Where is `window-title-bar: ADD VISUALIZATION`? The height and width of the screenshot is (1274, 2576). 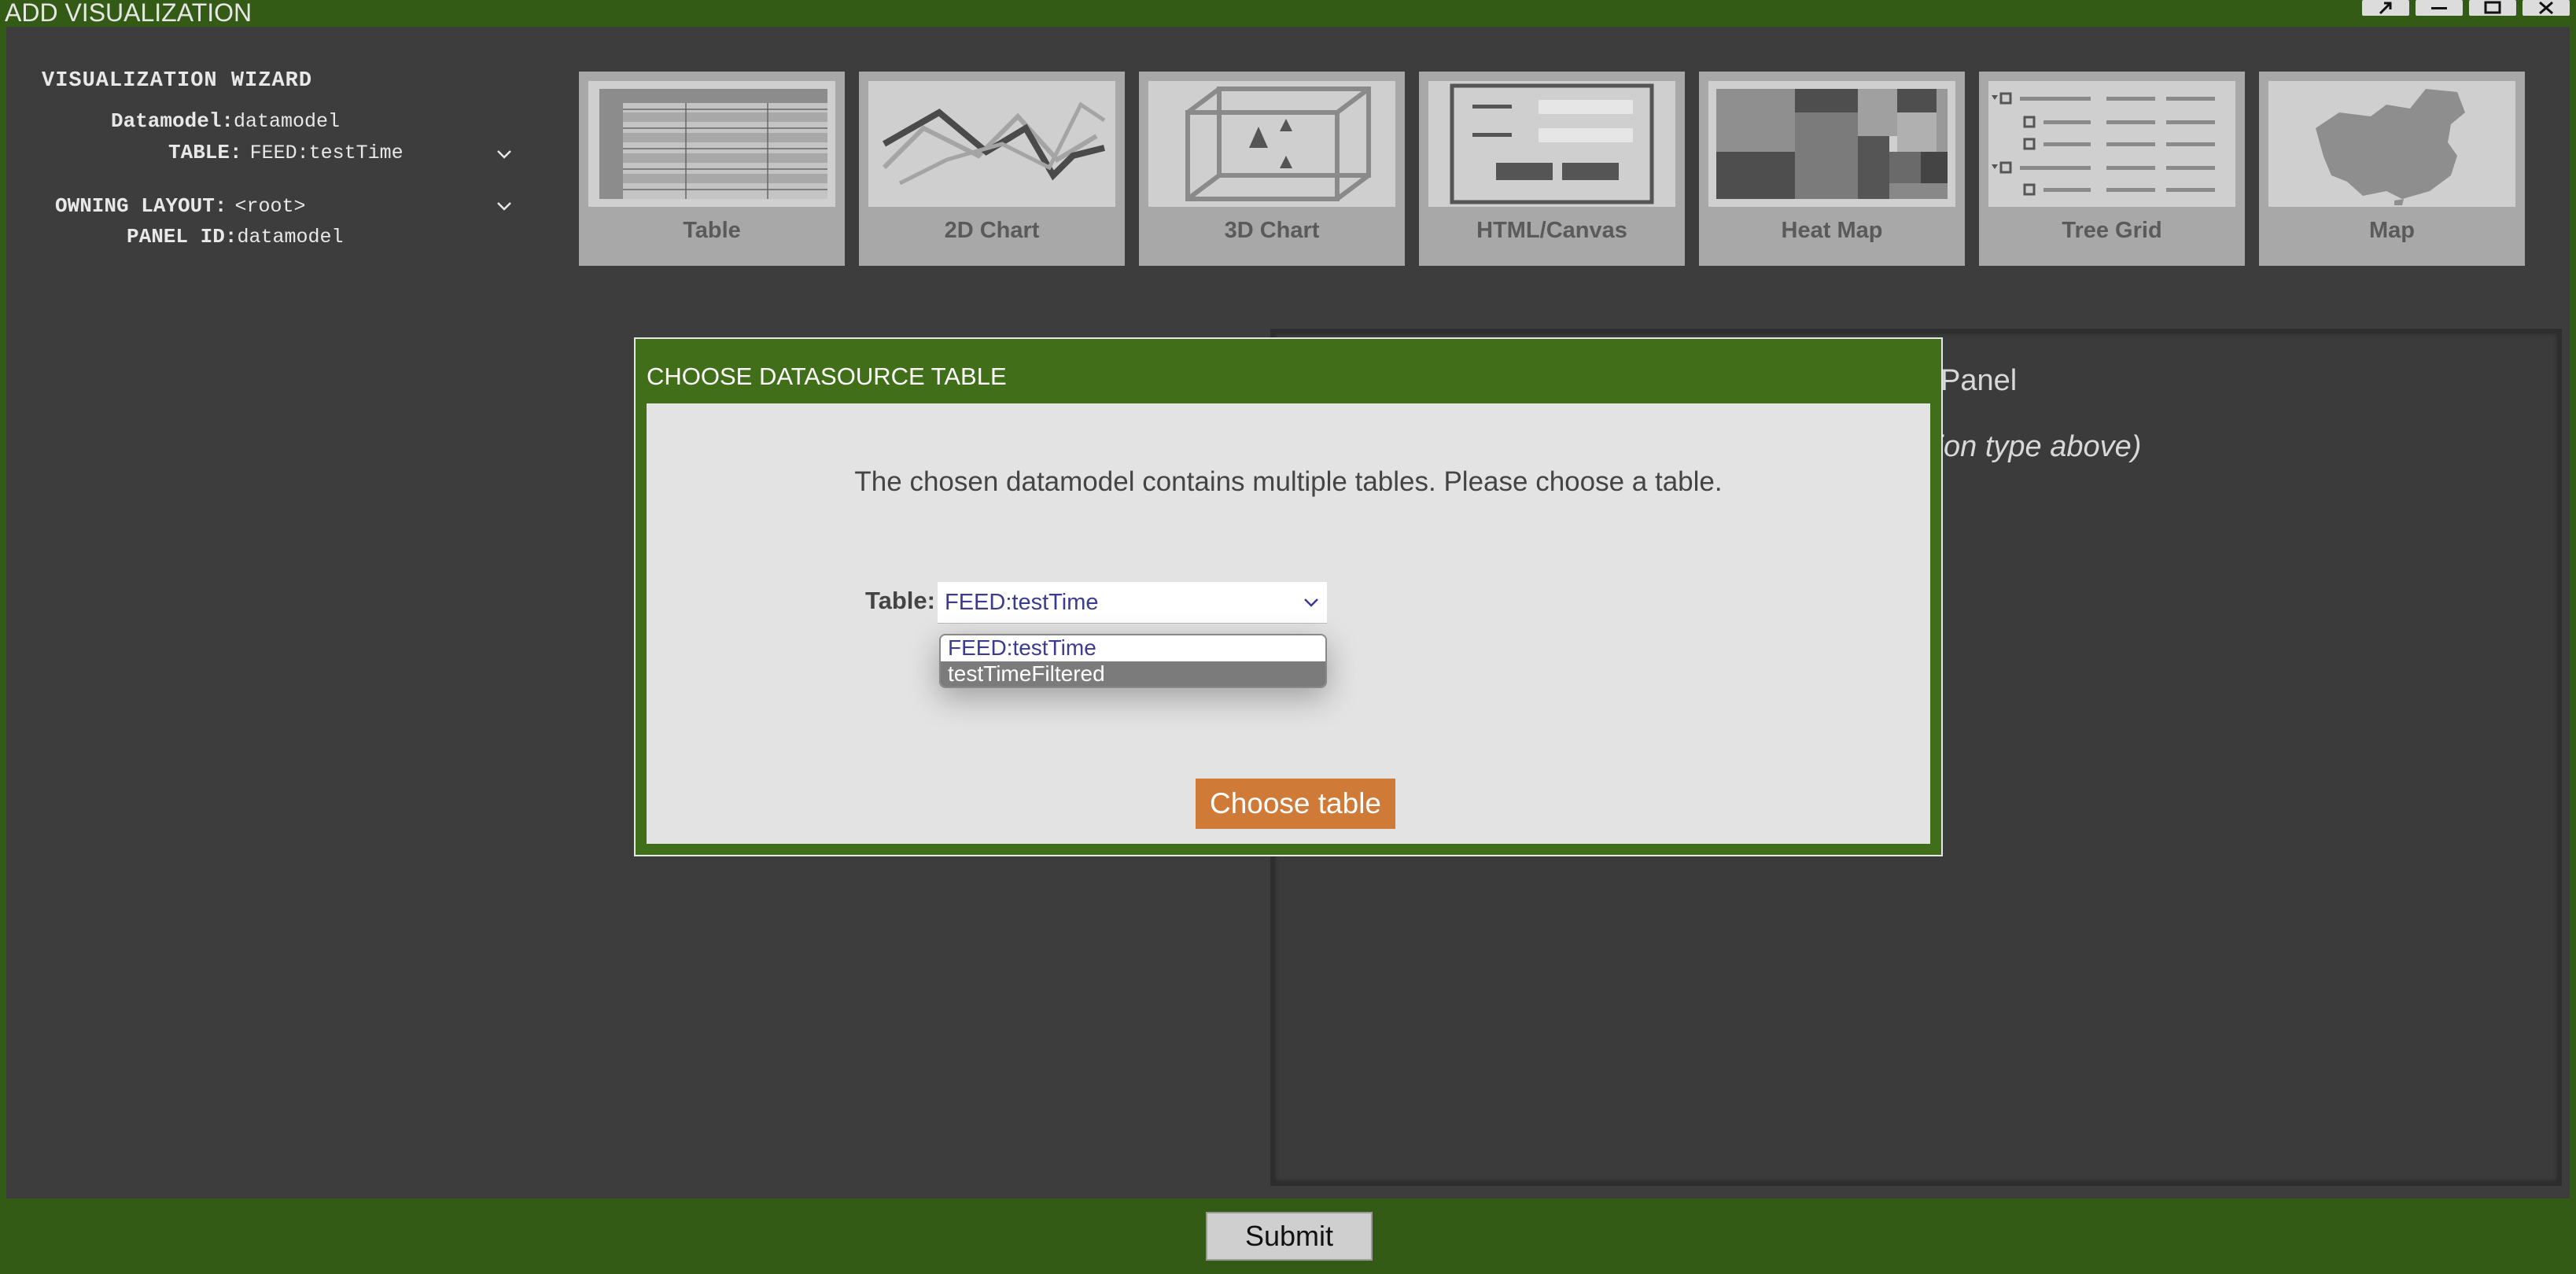 window-title-bar: ADD VISUALIZATION is located at coordinates (1288, 13).